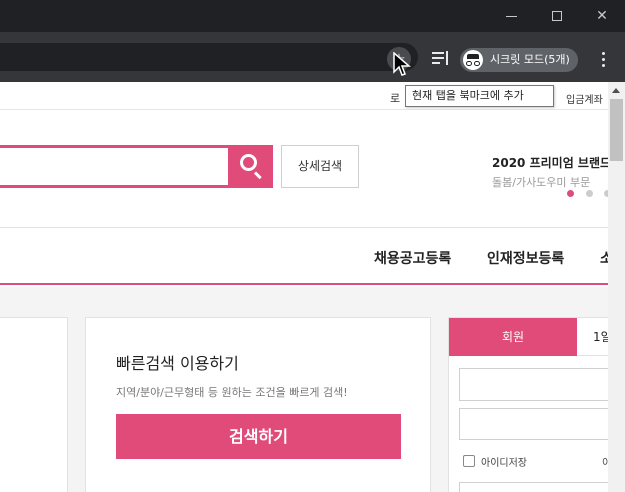  Describe the element at coordinates (258, 436) in the screenshot. I see `quick-search-button: 검색하기` at that location.